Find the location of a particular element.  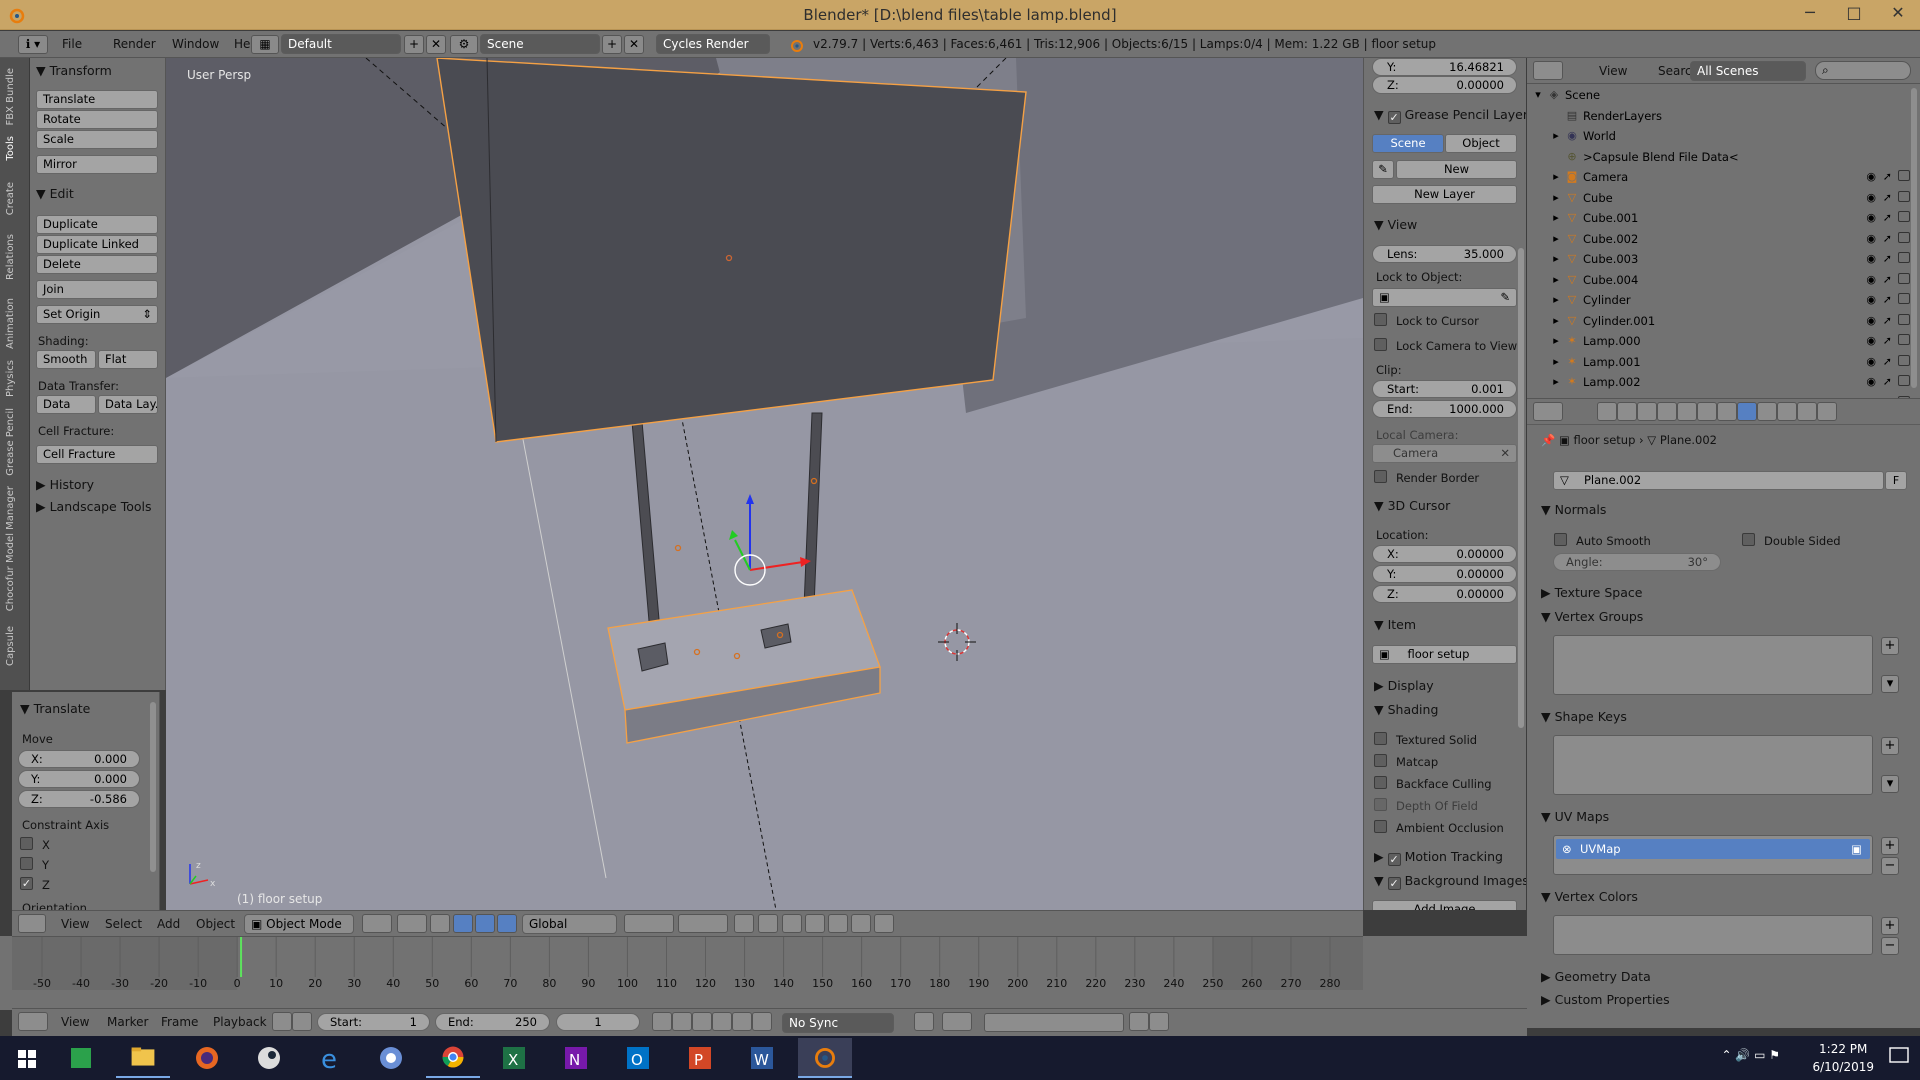

auto-smooth-checkbox is located at coordinates (1560, 539).